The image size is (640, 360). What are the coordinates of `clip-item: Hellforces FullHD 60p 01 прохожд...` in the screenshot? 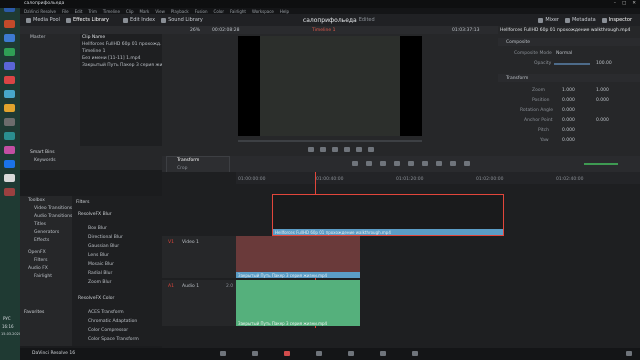 It's located at (123, 44).